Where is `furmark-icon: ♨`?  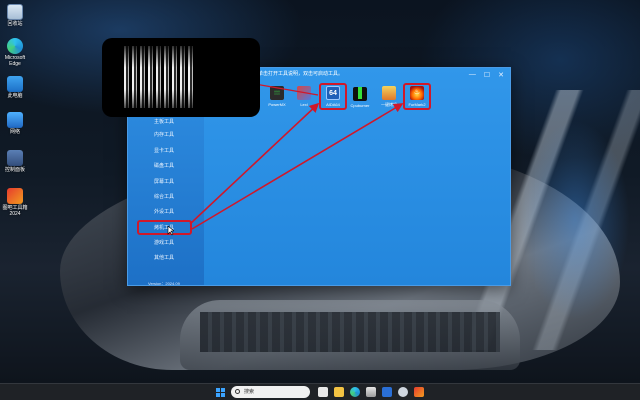 furmark-icon: ♨ is located at coordinates (417, 93).